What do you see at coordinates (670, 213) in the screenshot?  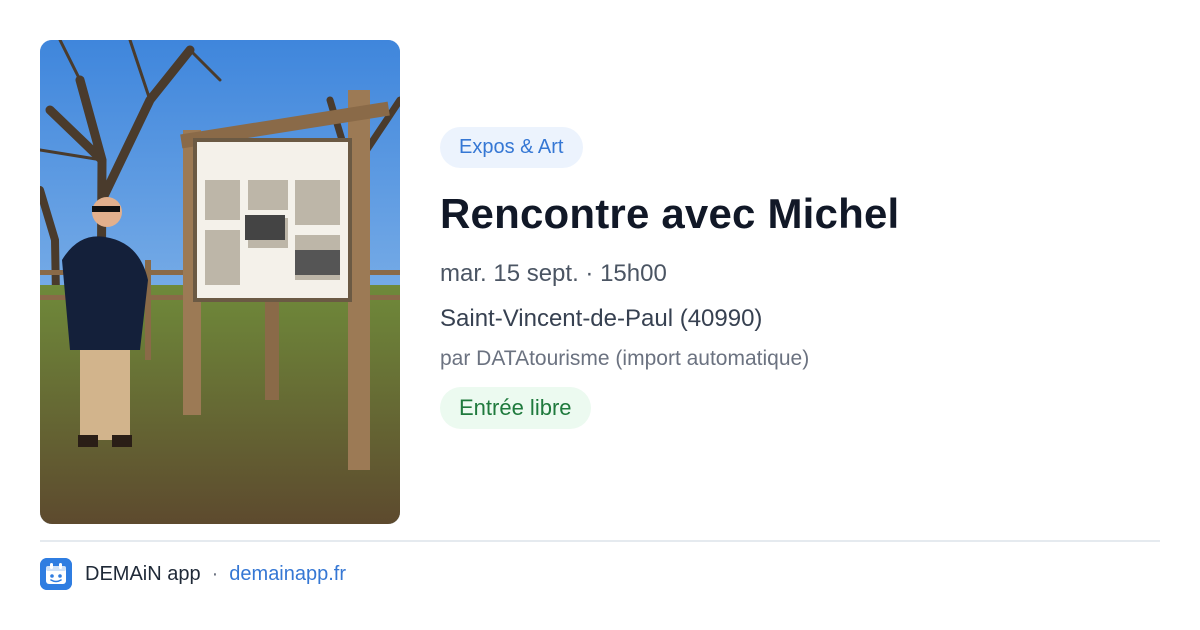 I see `event-title: Rencontre avec Michel` at bounding box center [670, 213].